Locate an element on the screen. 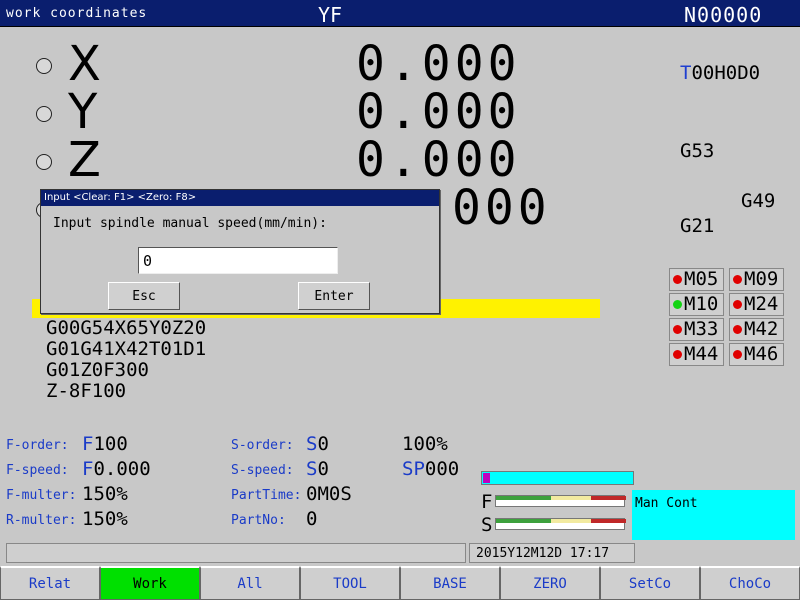 The width and height of the screenshot is (800, 600). program-line: G01Z0F300 is located at coordinates (97, 370).